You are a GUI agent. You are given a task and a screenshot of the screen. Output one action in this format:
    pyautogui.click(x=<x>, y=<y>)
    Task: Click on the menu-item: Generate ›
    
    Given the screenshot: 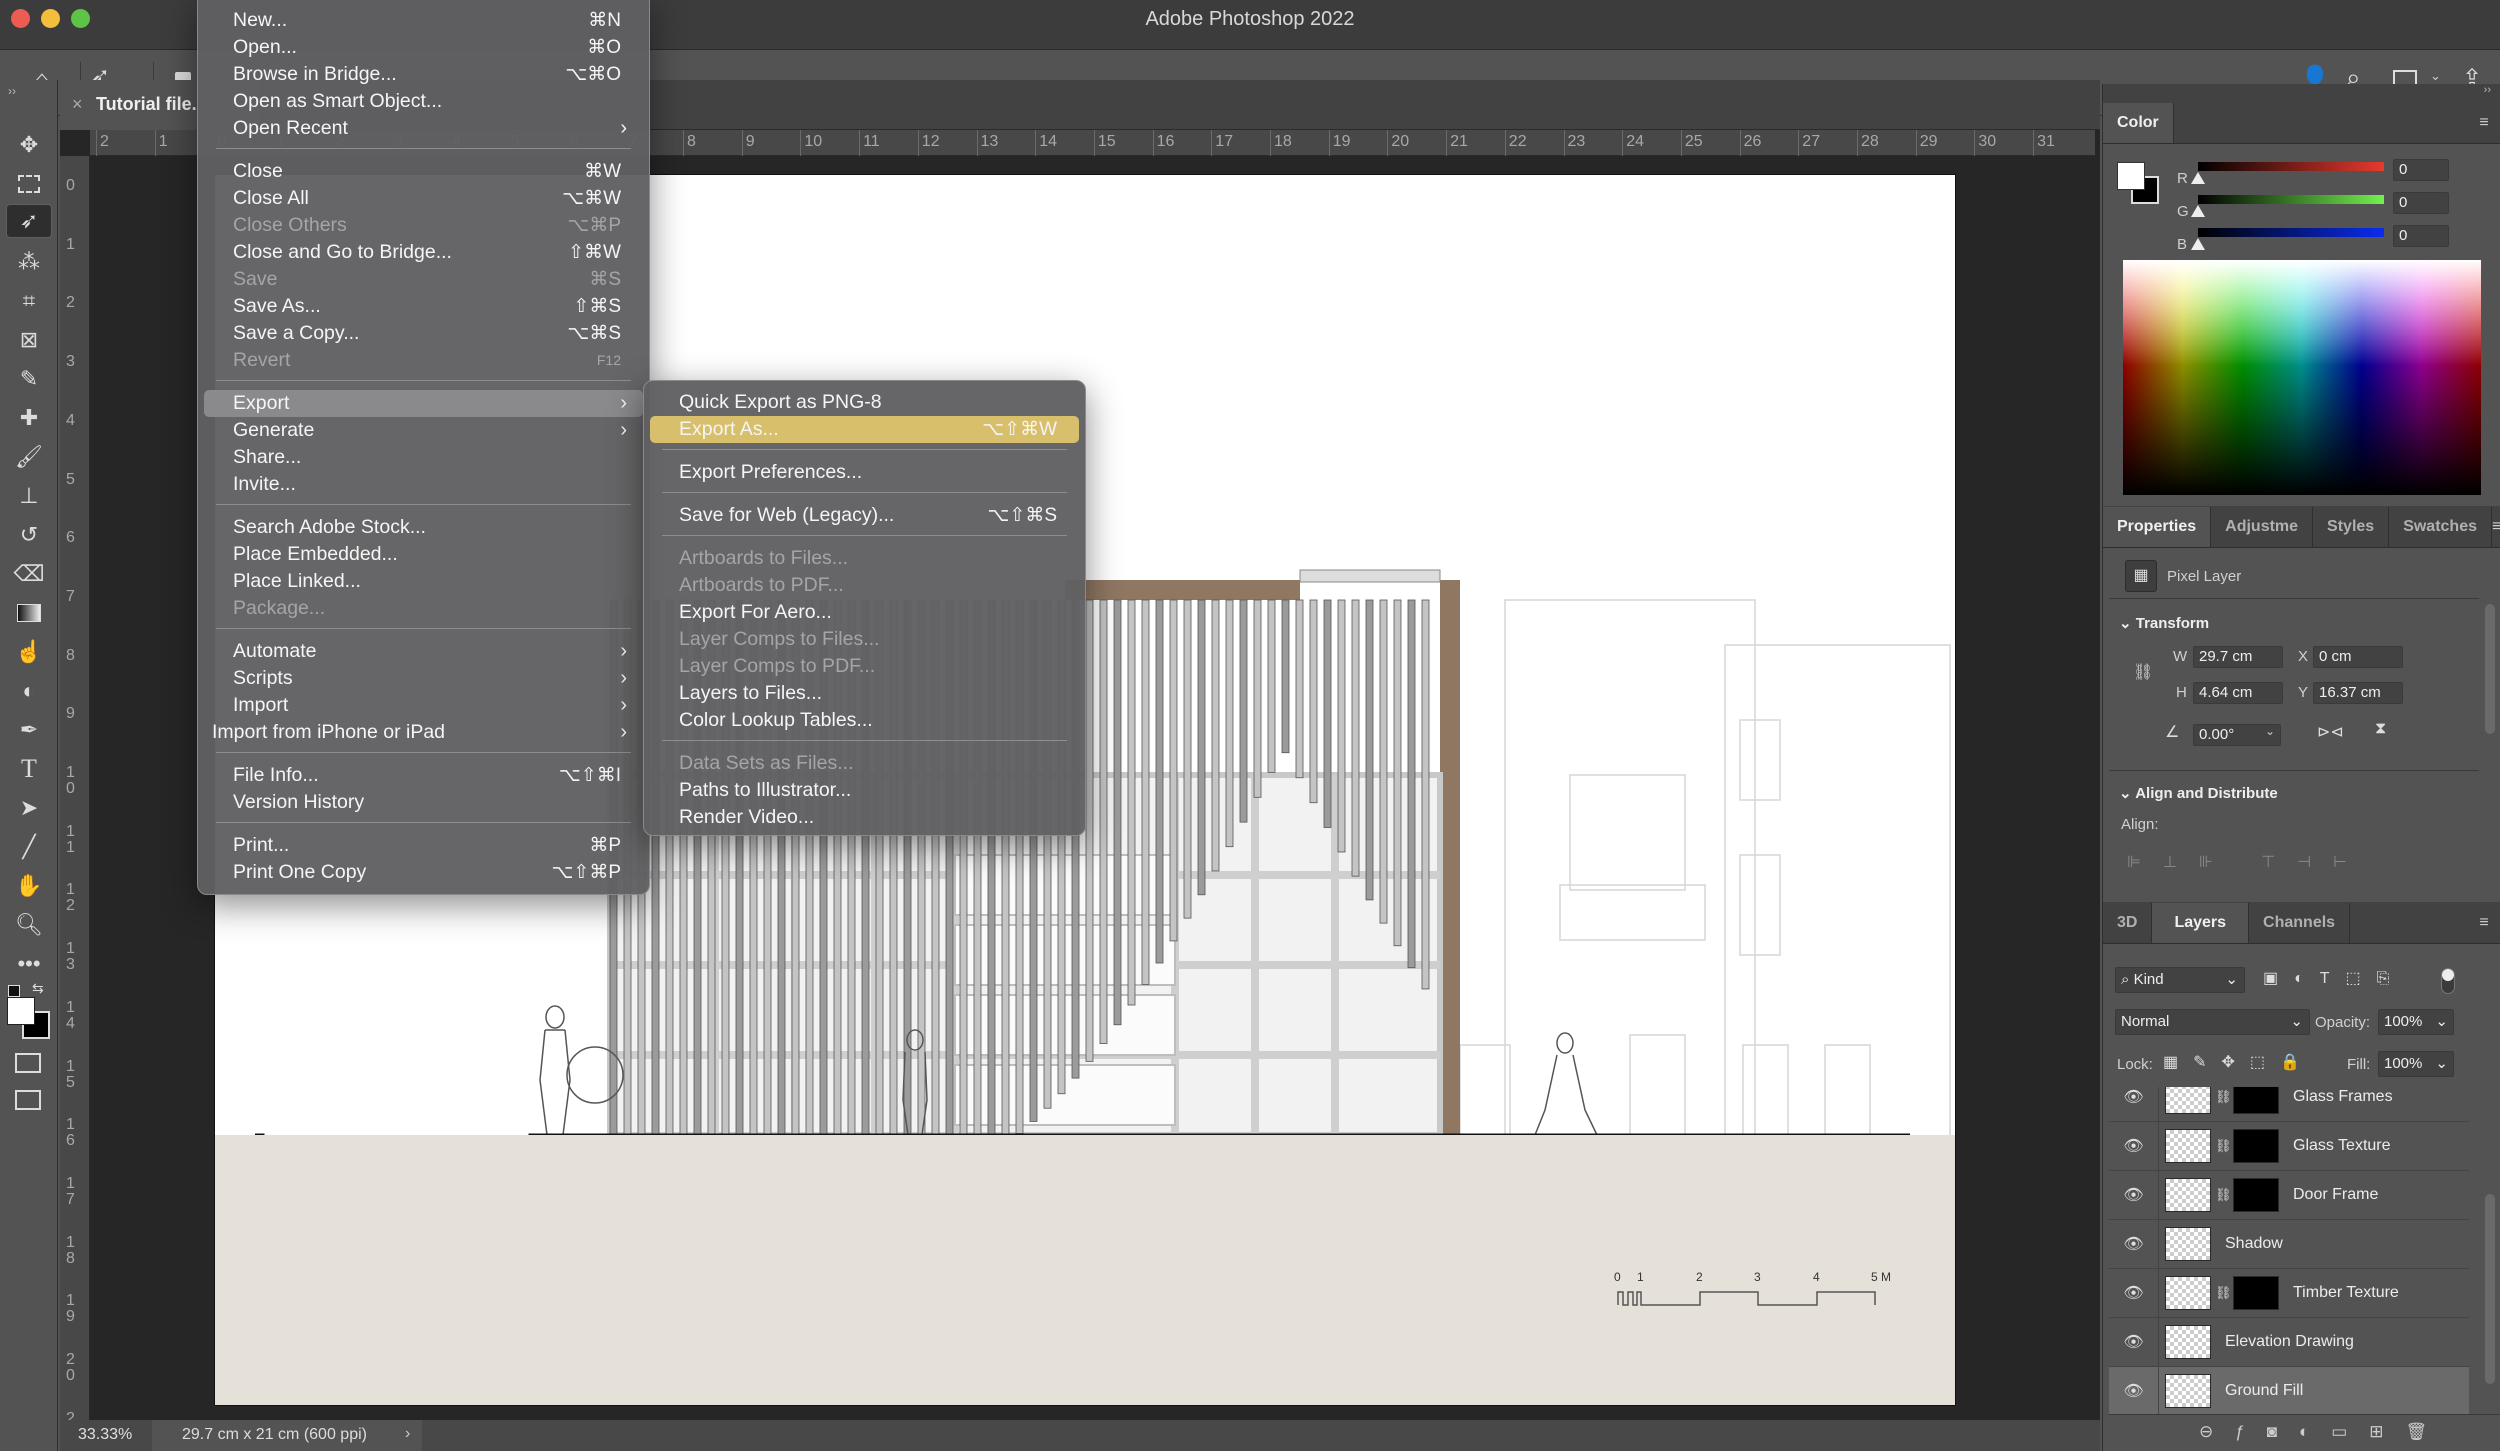 What is the action you would take?
    pyautogui.click(x=423, y=430)
    